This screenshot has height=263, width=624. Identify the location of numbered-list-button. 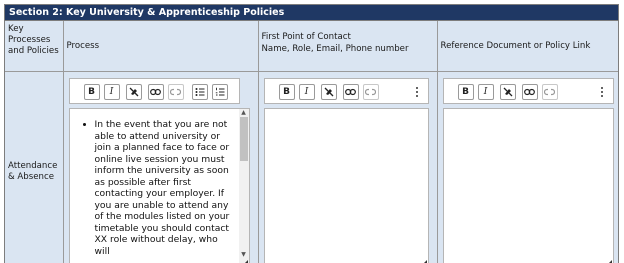
(219, 92).